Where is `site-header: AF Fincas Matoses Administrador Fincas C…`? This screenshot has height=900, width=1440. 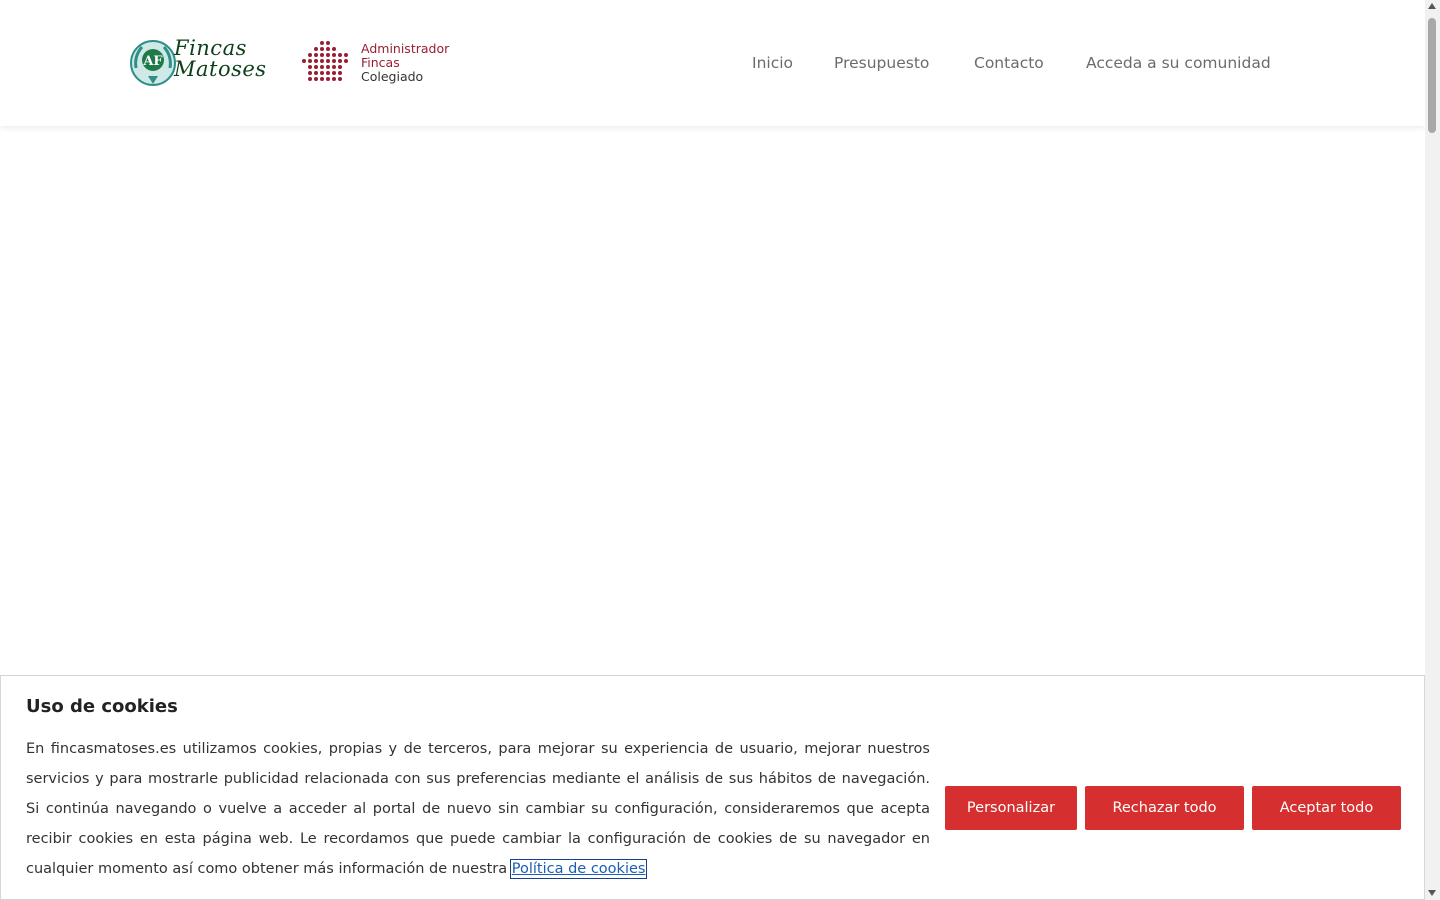
site-header: AF Fincas Matoses Administrador Fincas C… is located at coordinates (712, 63).